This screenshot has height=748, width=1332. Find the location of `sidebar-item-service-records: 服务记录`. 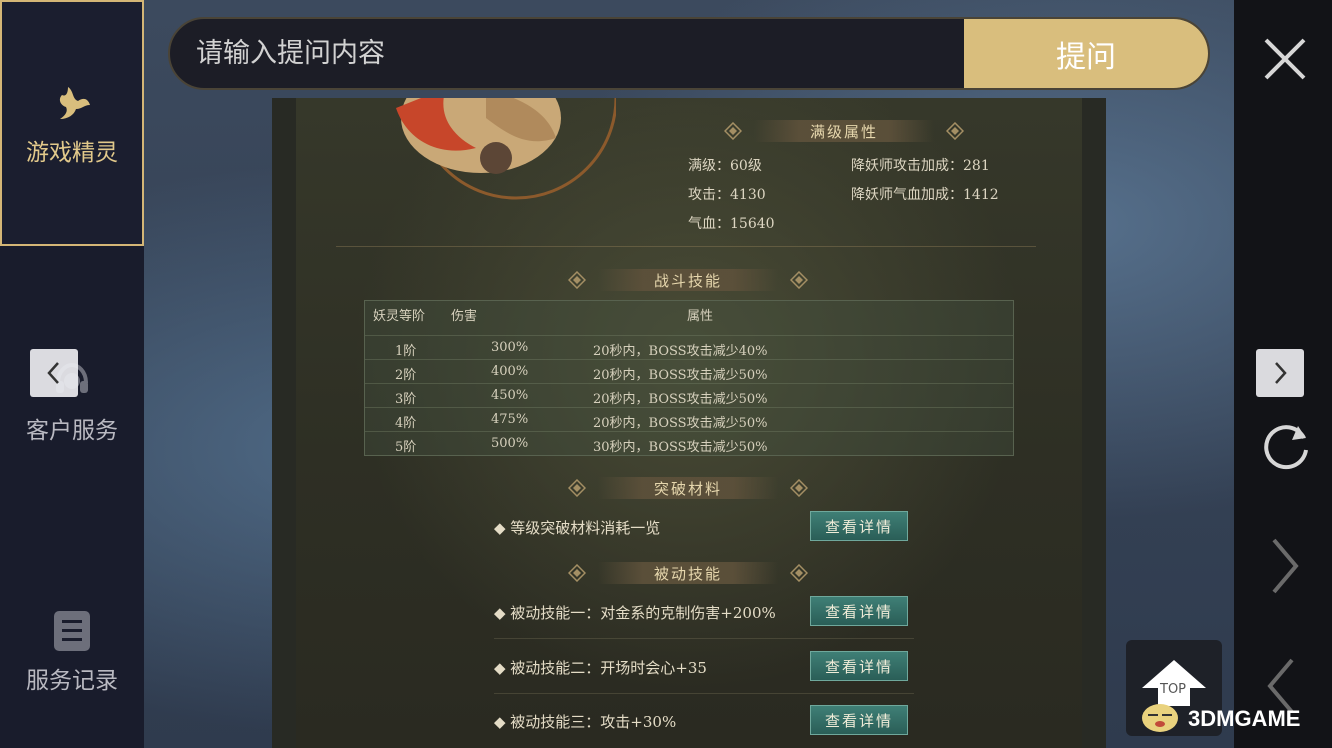

sidebar-item-service-records: 服务记录 is located at coordinates (72, 638).